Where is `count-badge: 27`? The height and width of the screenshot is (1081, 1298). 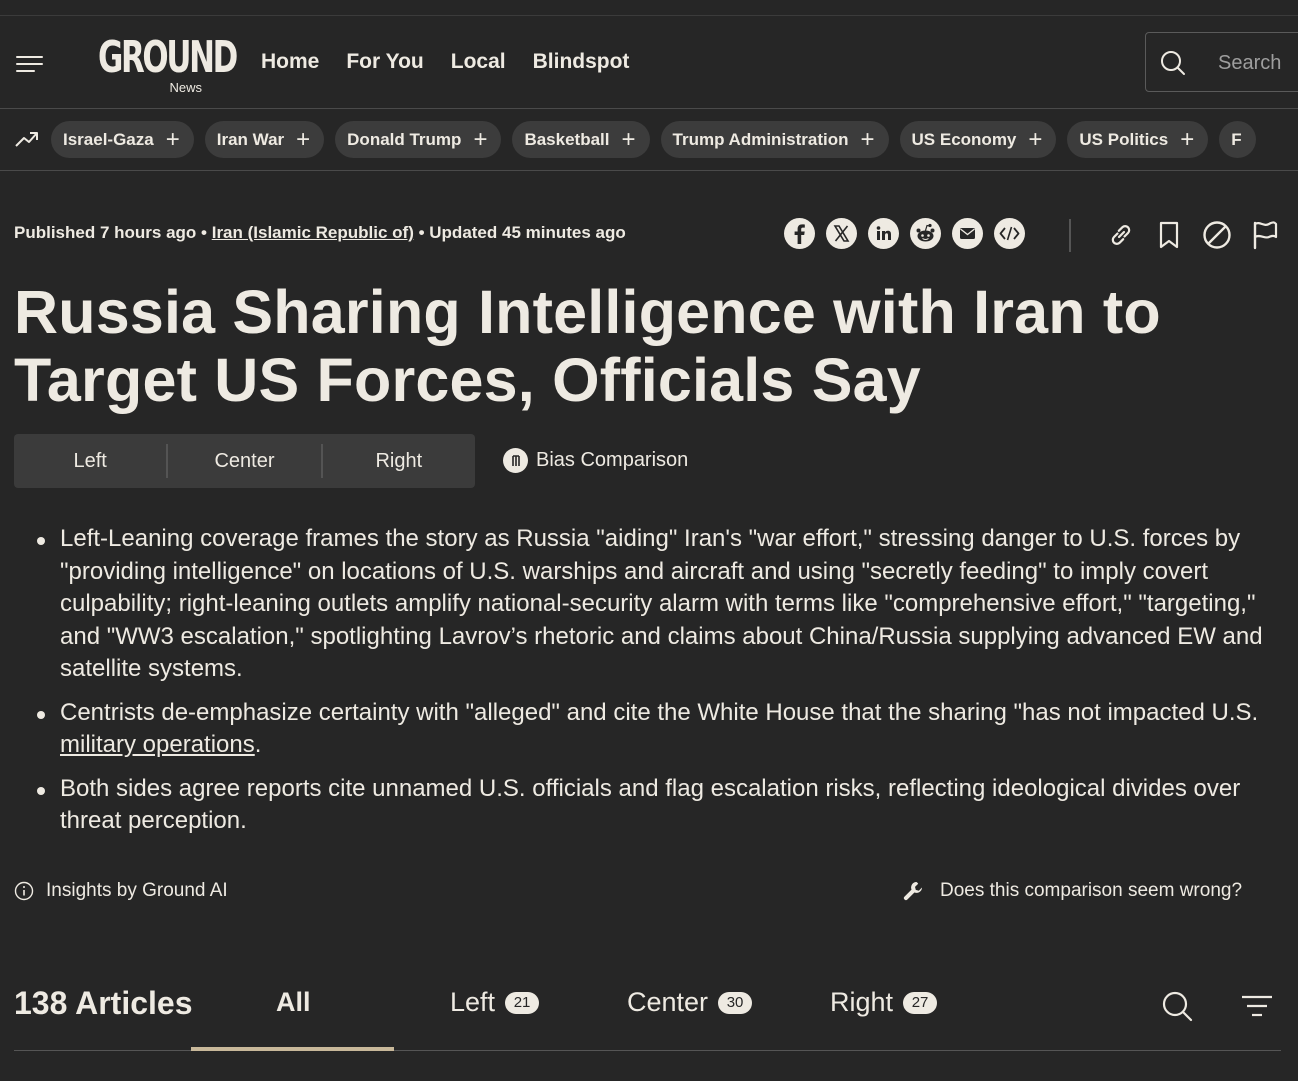
count-badge: 27 is located at coordinates (920, 1002).